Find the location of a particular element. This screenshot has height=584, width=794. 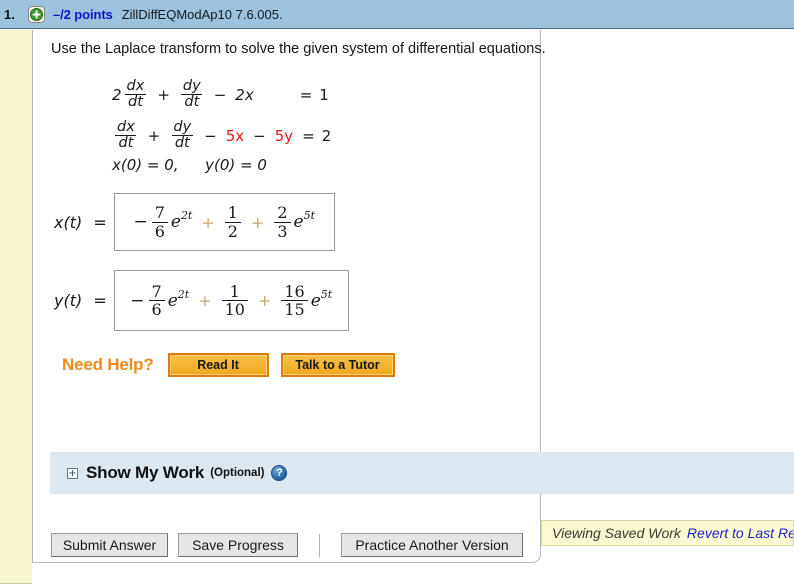

eq1-fraction-dx-dt: dx dt is located at coordinates (135, 93).